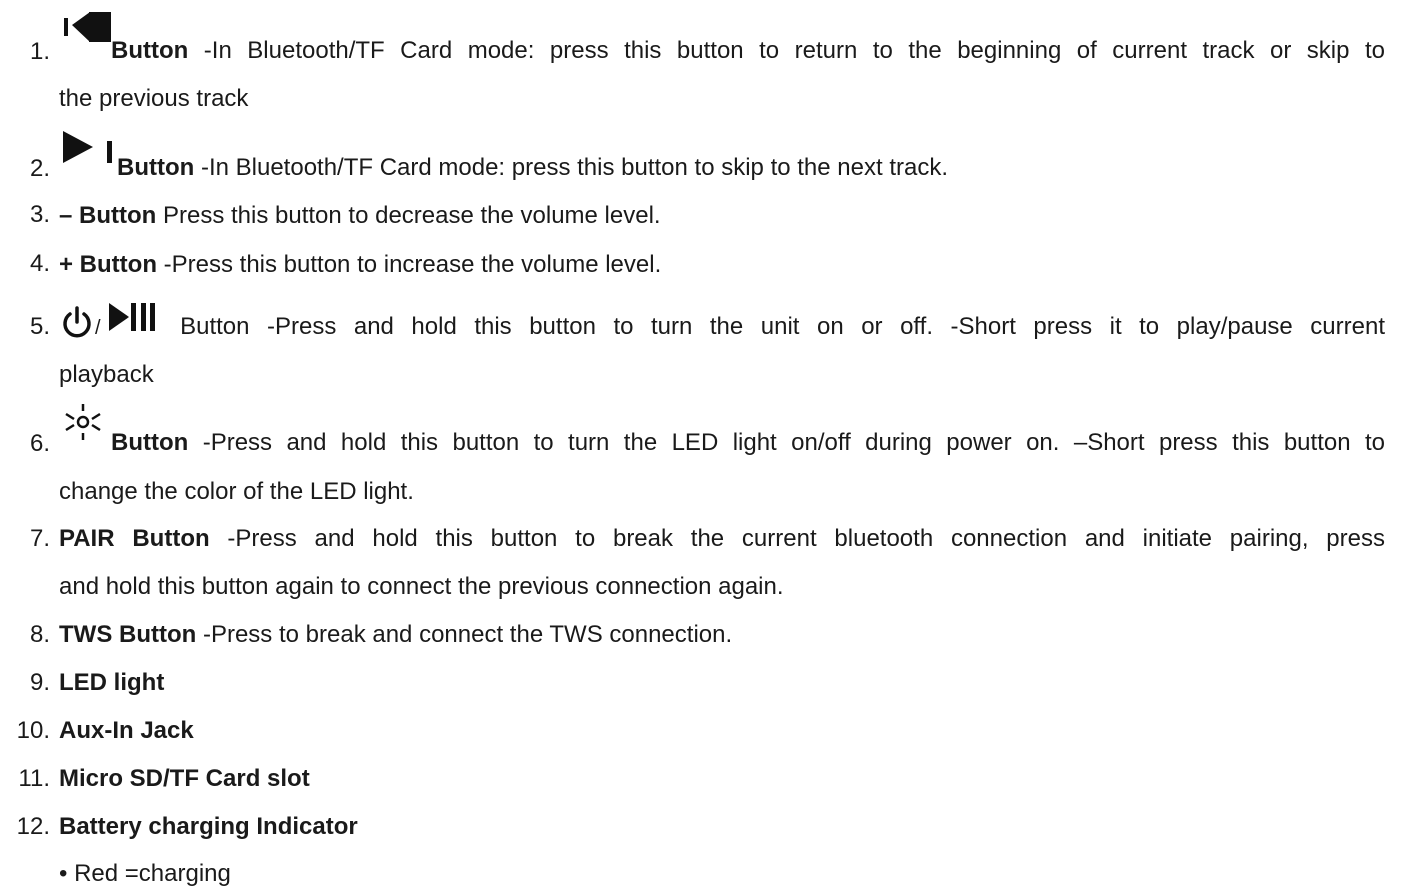 The width and height of the screenshot is (1407, 889). Describe the element at coordinates (39, 634) in the screenshot. I see `list-number: 8.` at that location.